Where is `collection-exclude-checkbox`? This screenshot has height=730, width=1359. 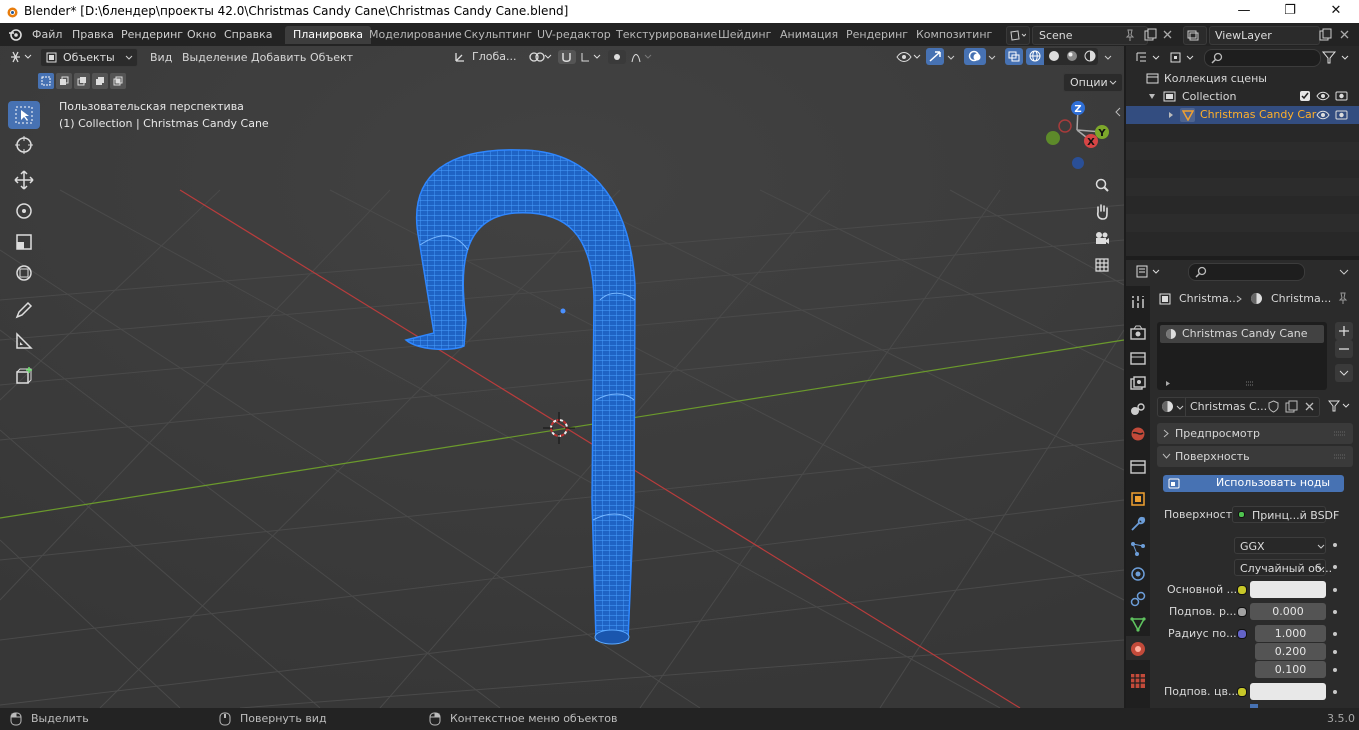
collection-exclude-checkbox is located at coordinates (1305, 96).